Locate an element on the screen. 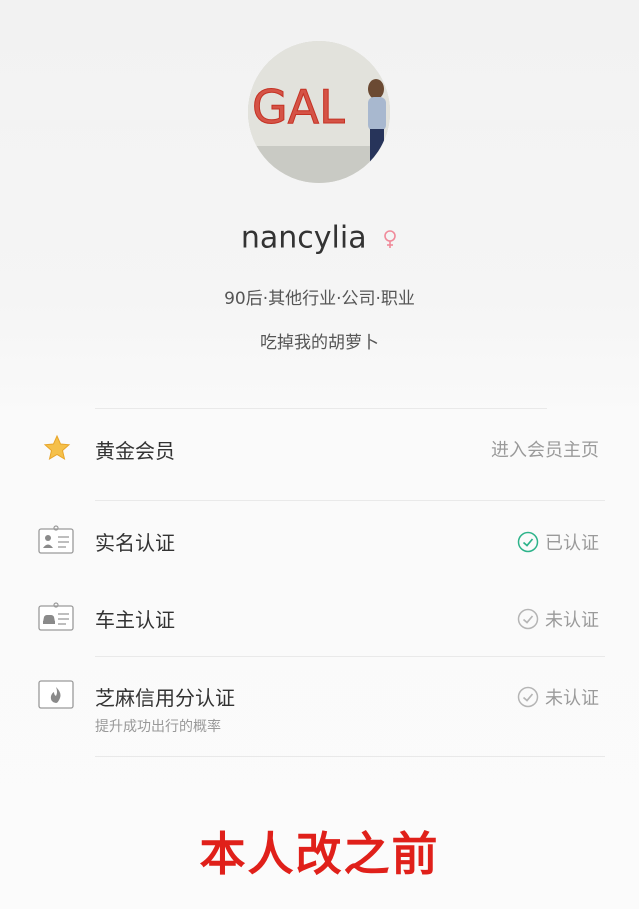 This screenshot has width=639, height=909. car-owner-status: 未认证 is located at coordinates (558, 619).